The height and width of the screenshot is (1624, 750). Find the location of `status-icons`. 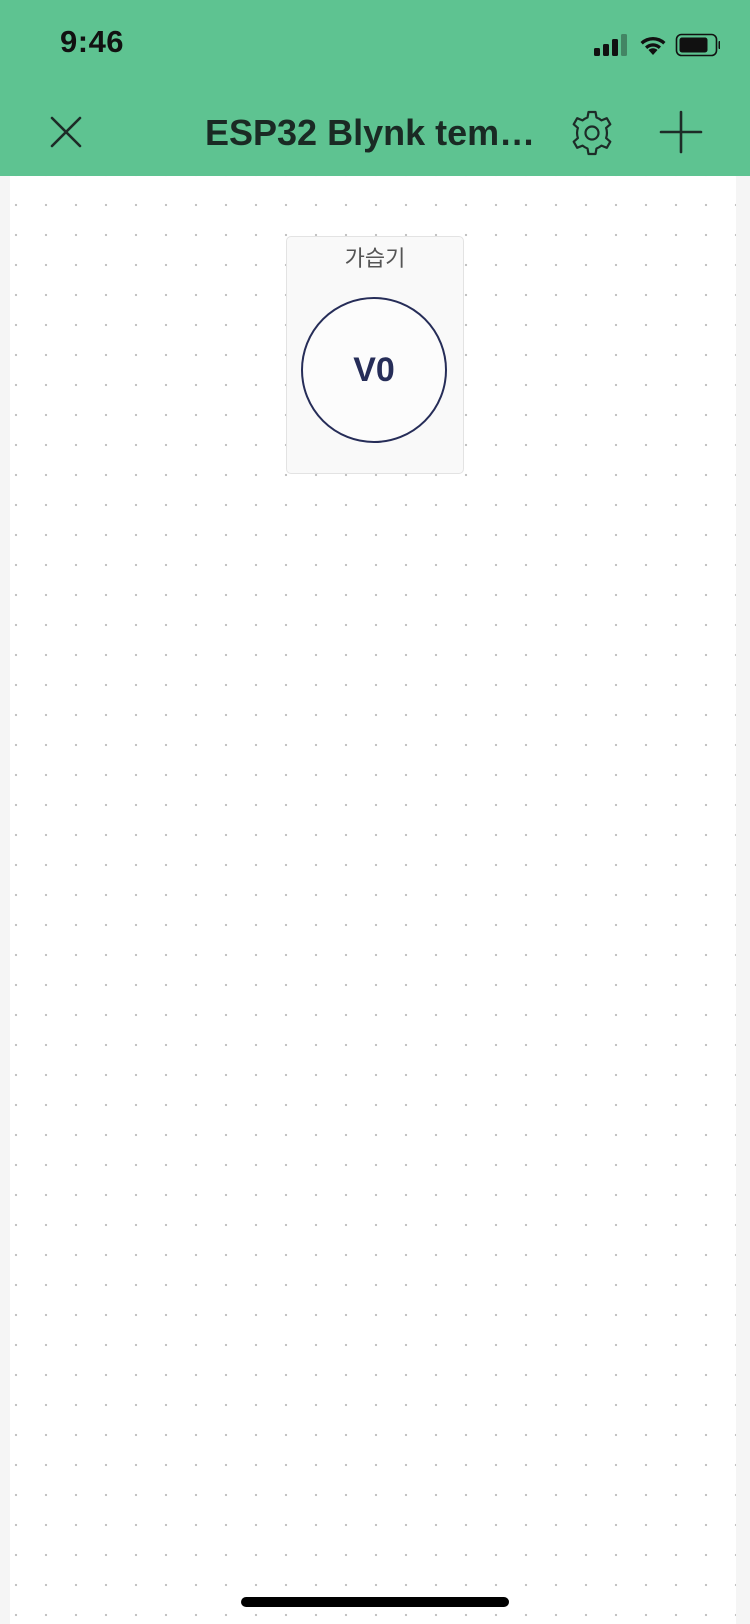

status-icons is located at coordinates (657, 45).